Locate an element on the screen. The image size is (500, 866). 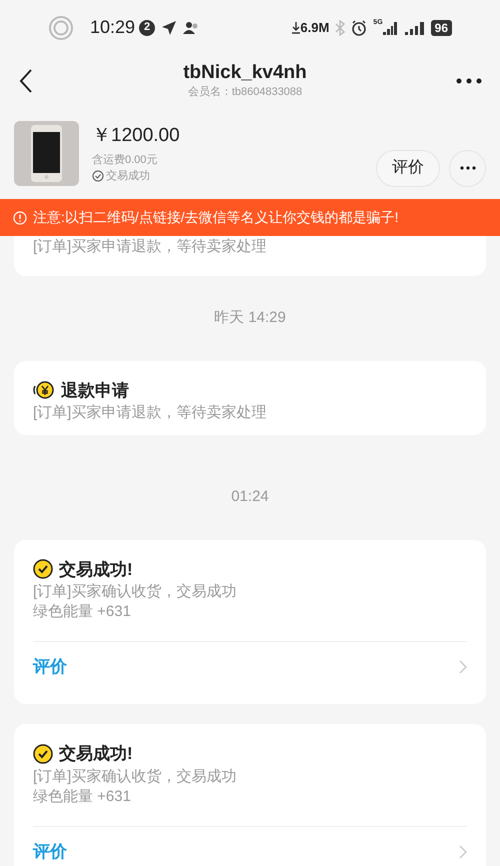
download-speed: 6.9M is located at coordinates (315, 27).